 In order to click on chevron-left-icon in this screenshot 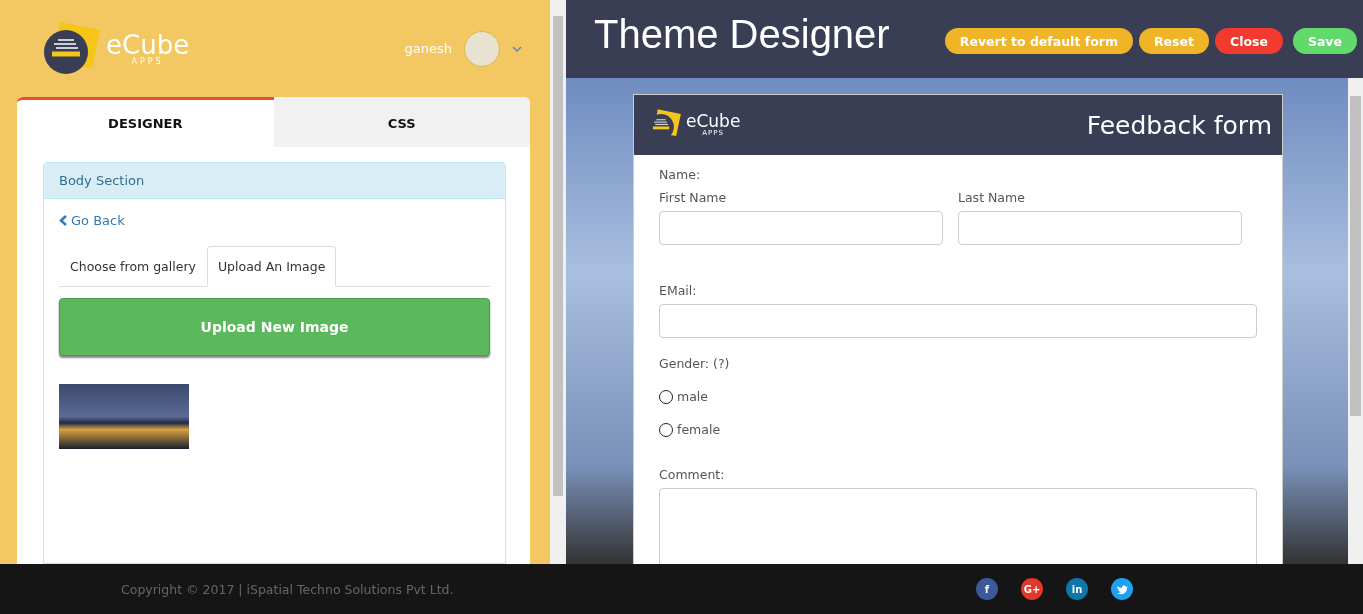, I will do `click(63, 220)`.